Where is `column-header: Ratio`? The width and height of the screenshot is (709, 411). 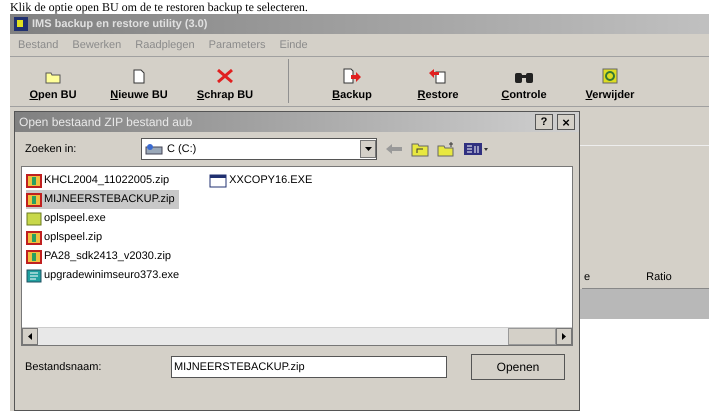
column-header: Ratio is located at coordinates (659, 277).